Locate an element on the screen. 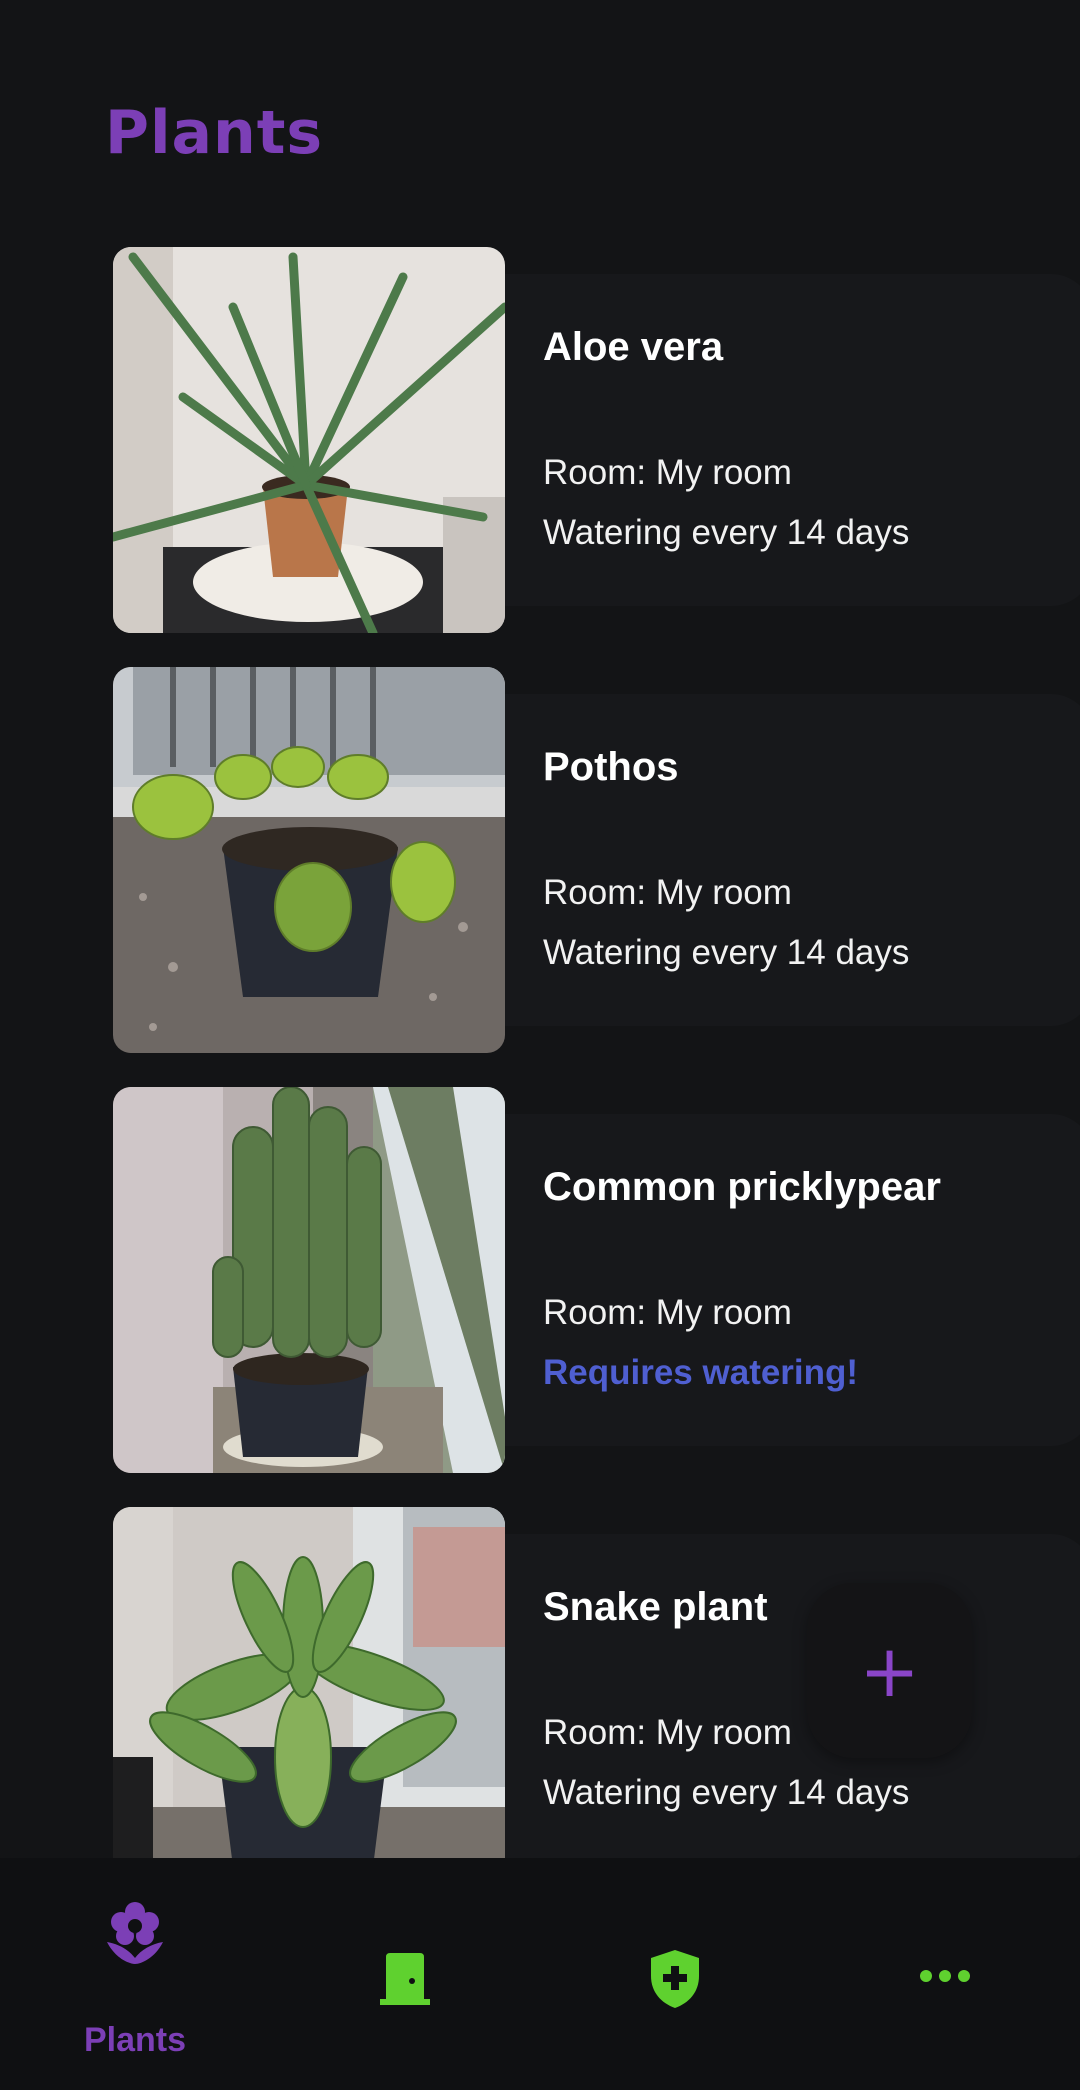  plant-name: Pothos is located at coordinates (611, 767).